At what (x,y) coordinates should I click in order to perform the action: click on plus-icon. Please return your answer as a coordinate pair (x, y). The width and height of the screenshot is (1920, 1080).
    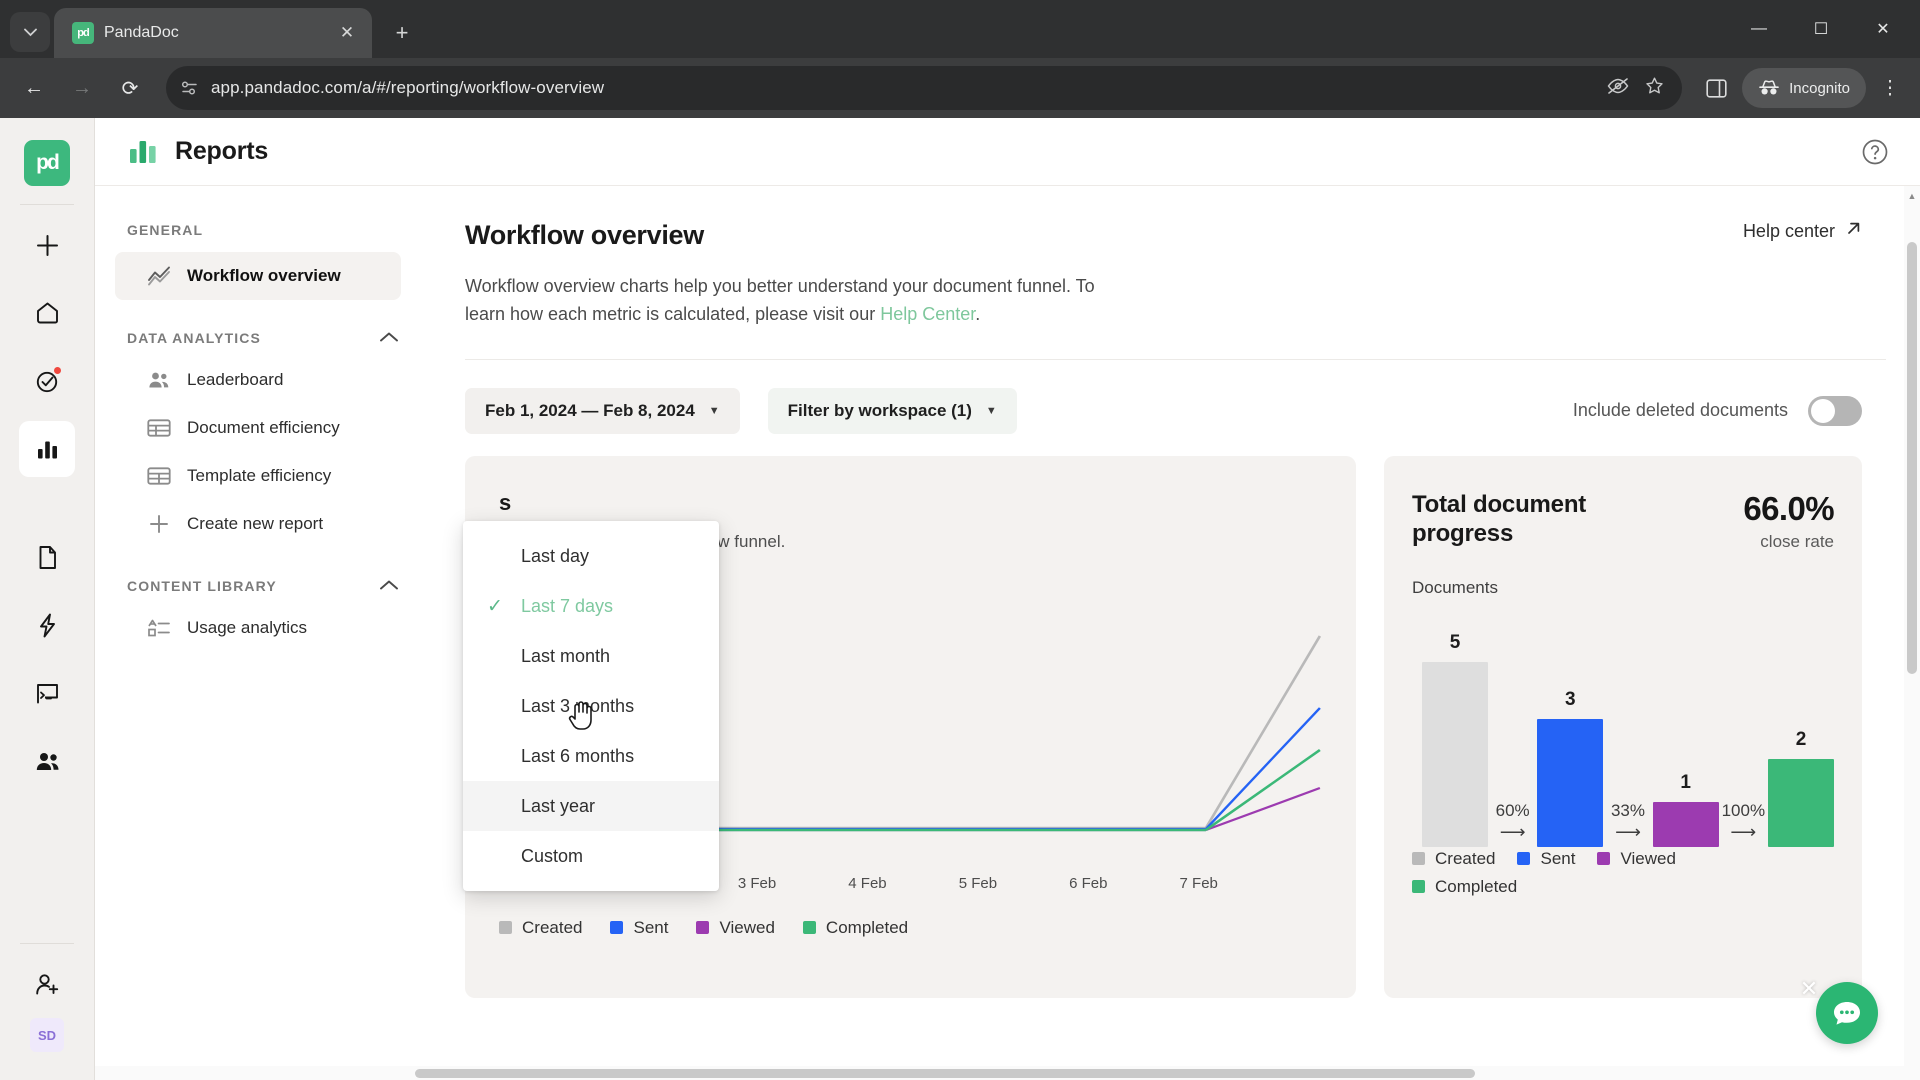
    Looking at the image, I should click on (47, 245).